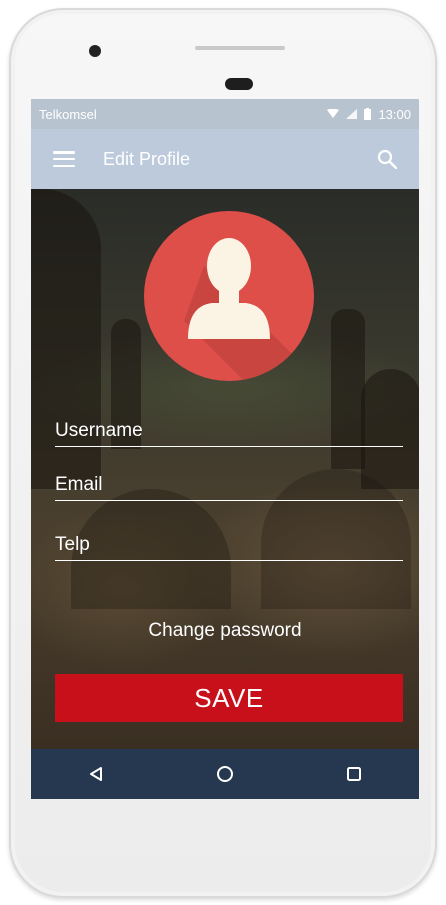 The height and width of the screenshot is (905, 446). Describe the element at coordinates (387, 159) in the screenshot. I see `search-icon` at that location.